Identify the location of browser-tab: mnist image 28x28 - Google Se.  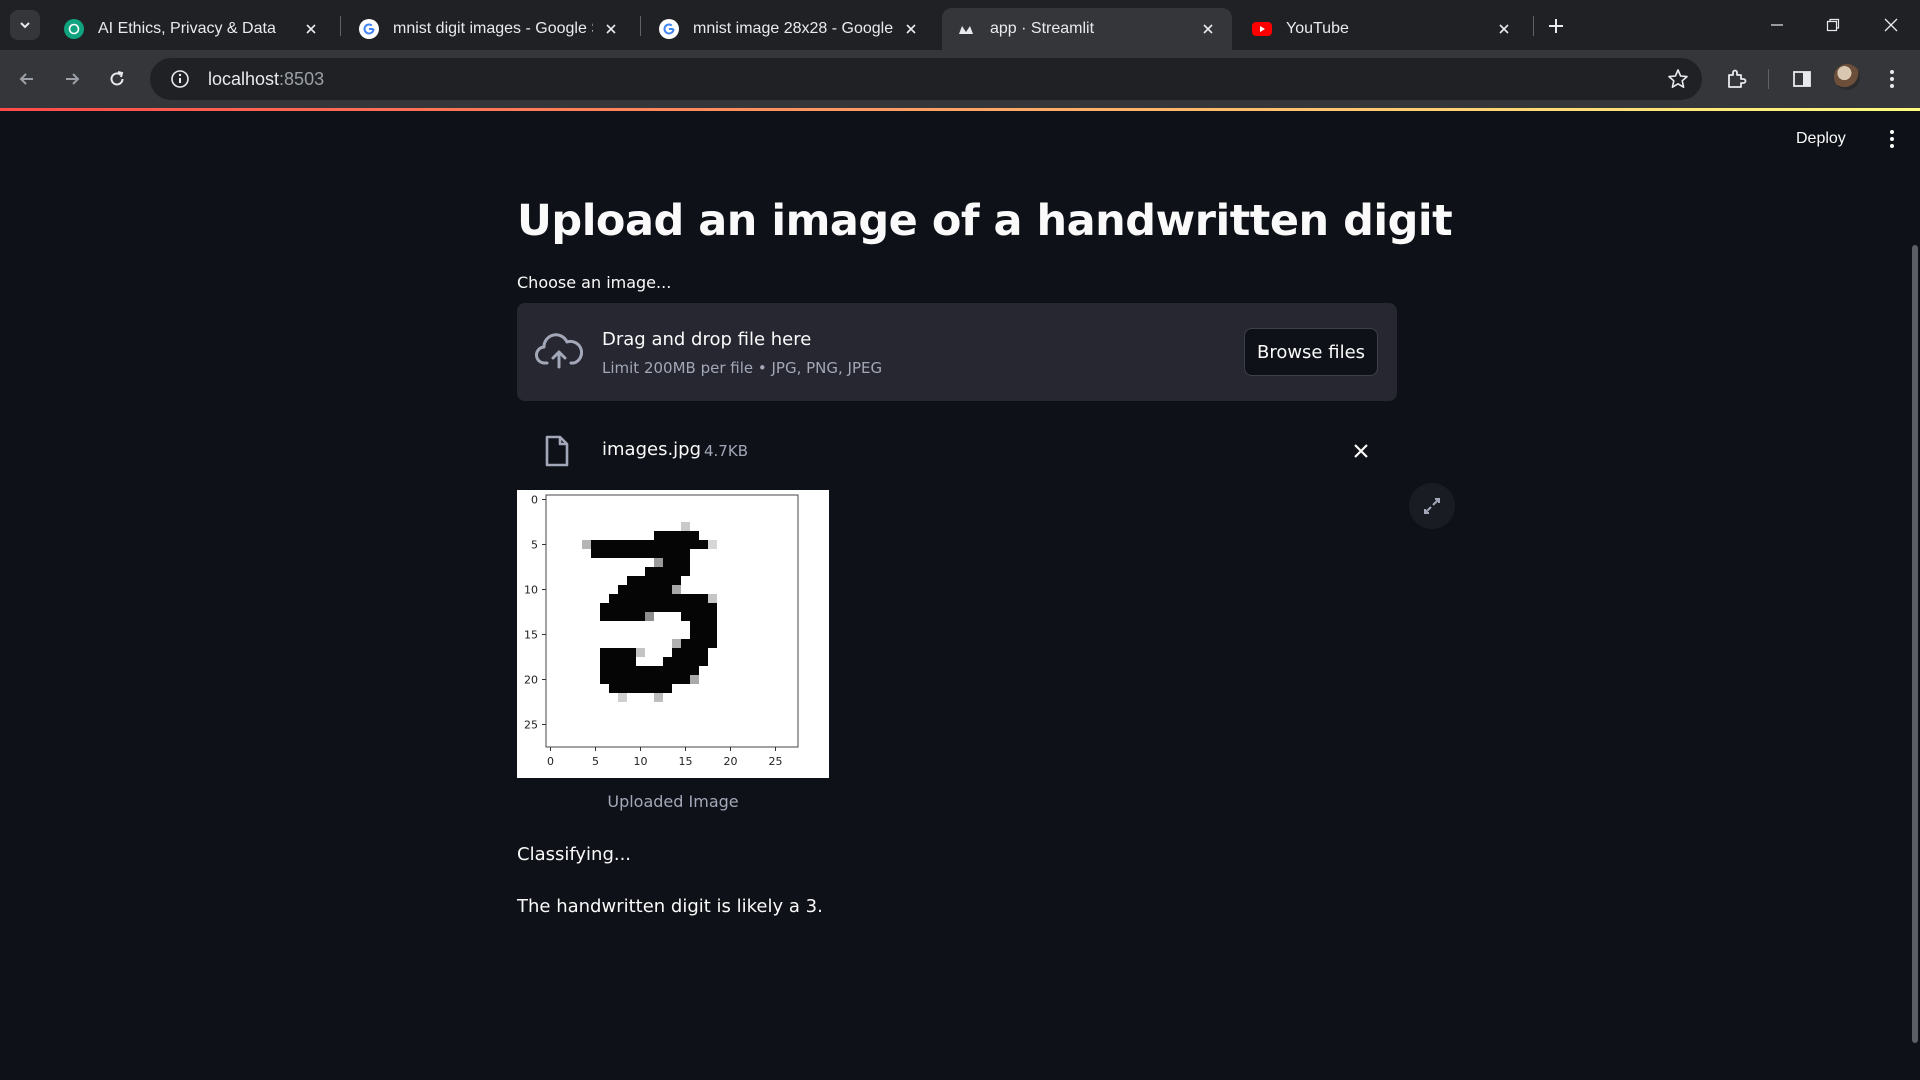
(790, 29).